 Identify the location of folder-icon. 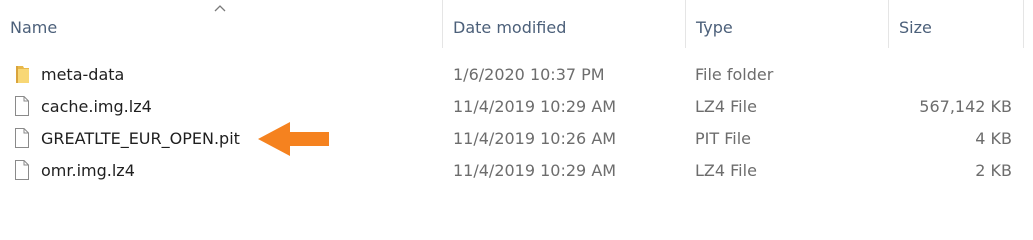
(22, 74).